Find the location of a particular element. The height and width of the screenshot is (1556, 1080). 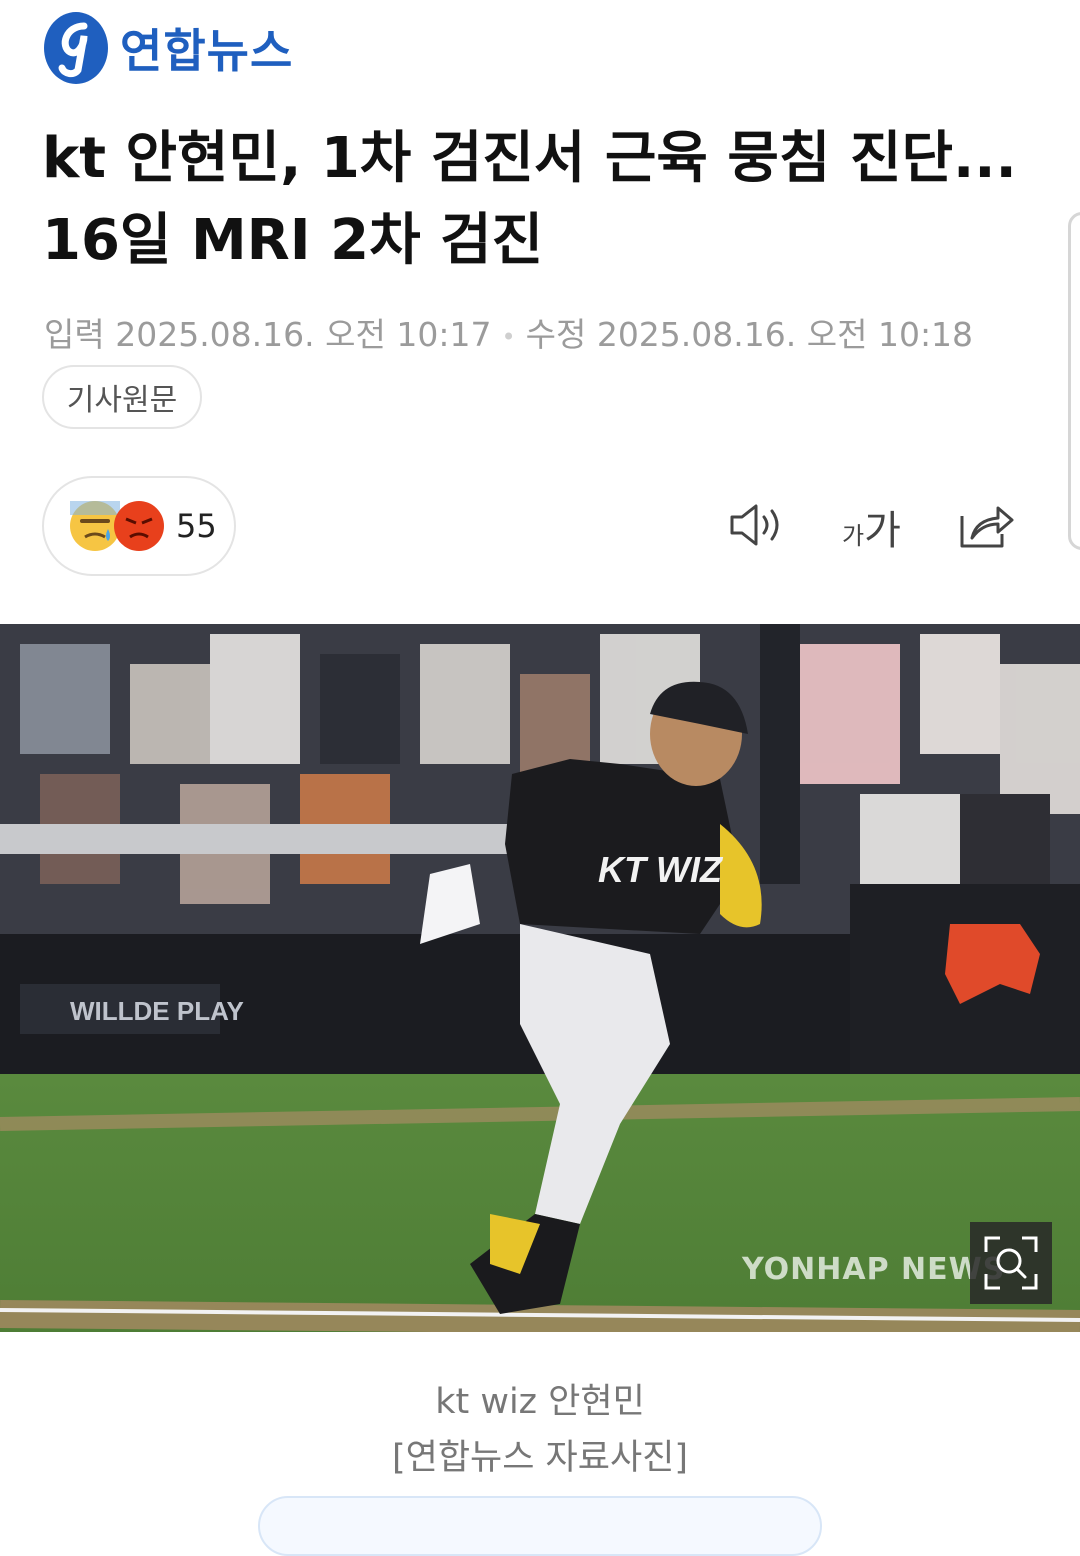

text-to-speech-button is located at coordinates (757, 527).